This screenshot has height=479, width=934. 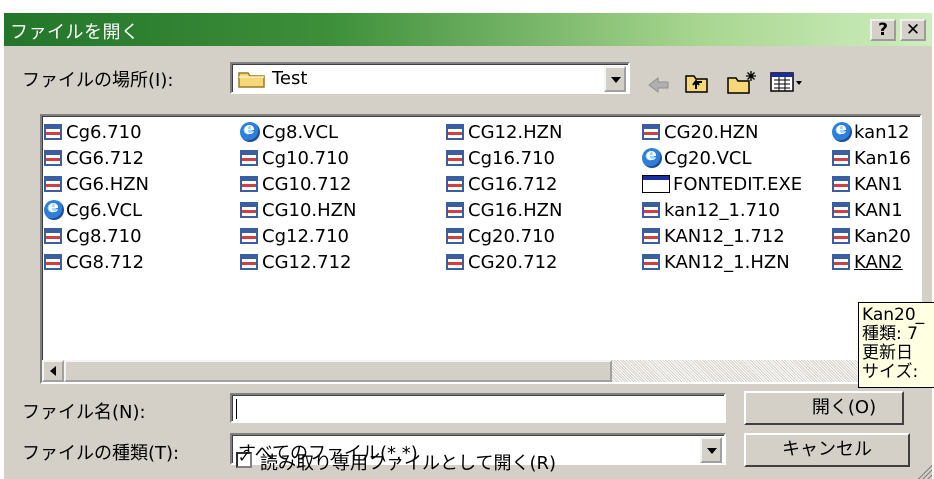 What do you see at coordinates (913, 30) in the screenshot?
I see `close-button: ✕` at bounding box center [913, 30].